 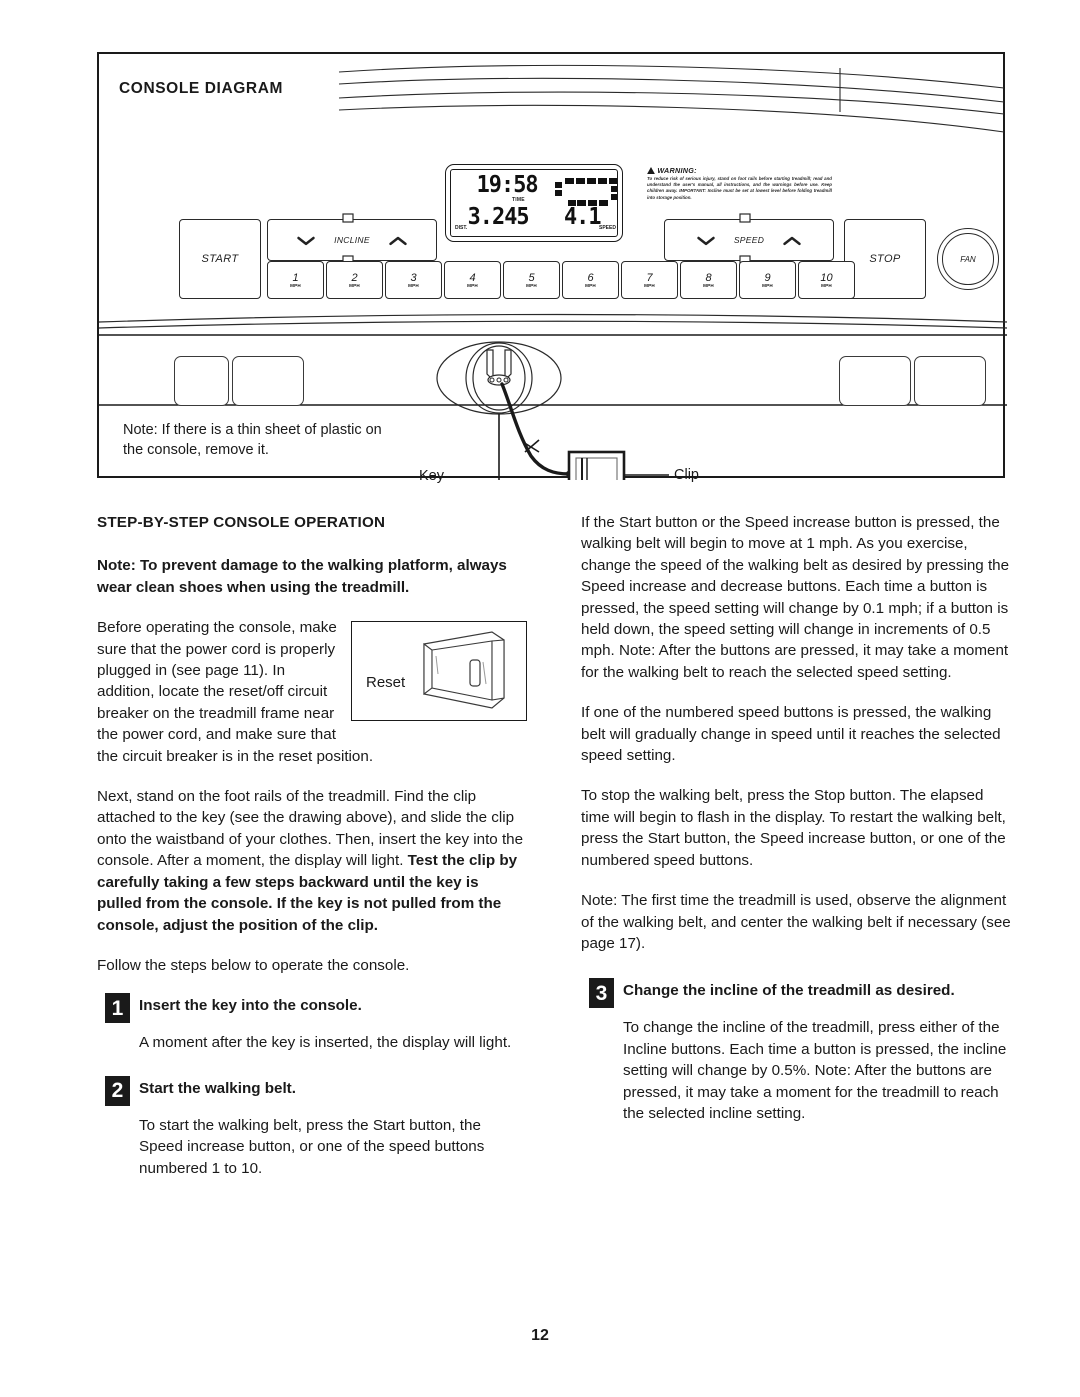 I want to click on key-callout-label: Key, so click(x=431, y=476).